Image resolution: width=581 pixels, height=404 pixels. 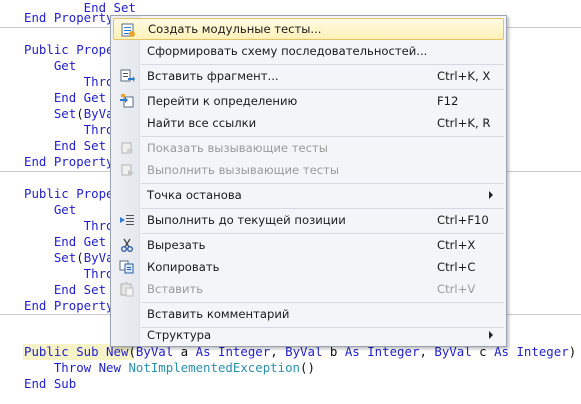 I want to click on menu-item-label: Вырезать, so click(x=176, y=245).